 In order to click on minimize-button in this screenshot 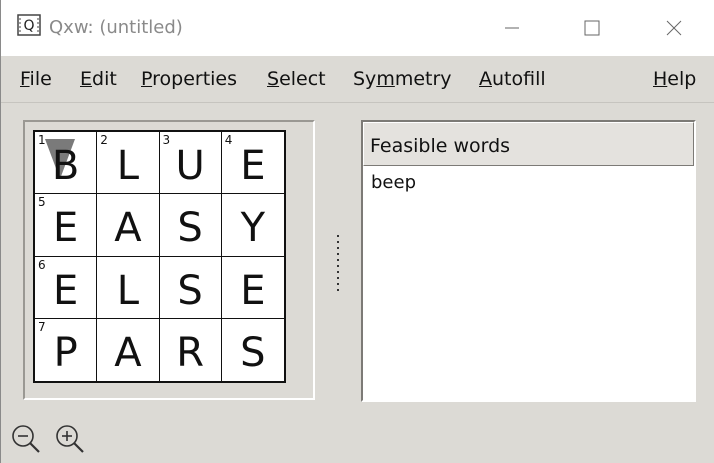, I will do `click(512, 28)`.